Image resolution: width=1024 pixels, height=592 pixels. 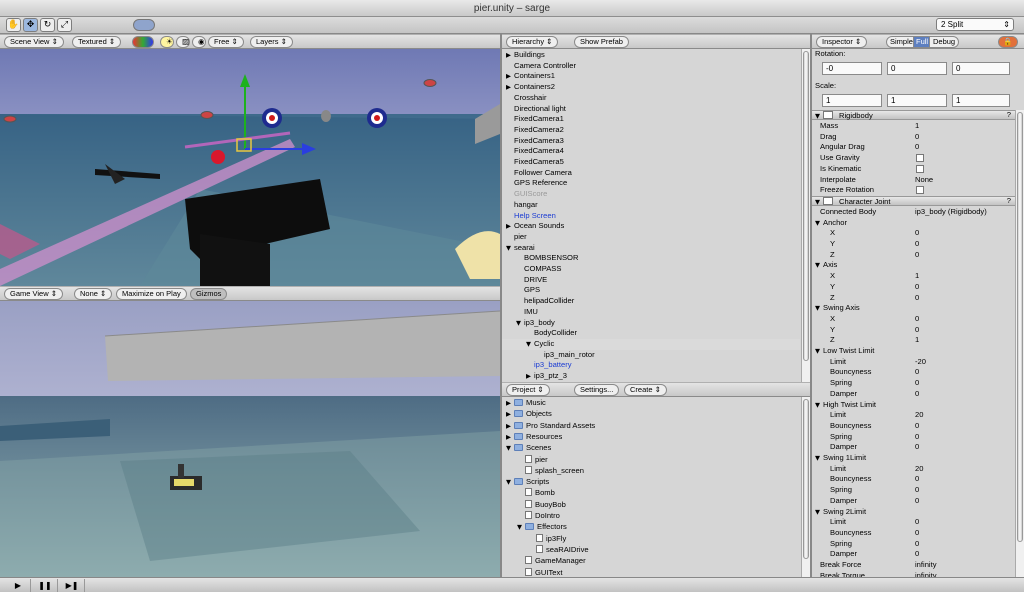 What do you see at coordinates (199, 42) in the screenshot?
I see `audio-toggle-icon: ◉` at bounding box center [199, 42].